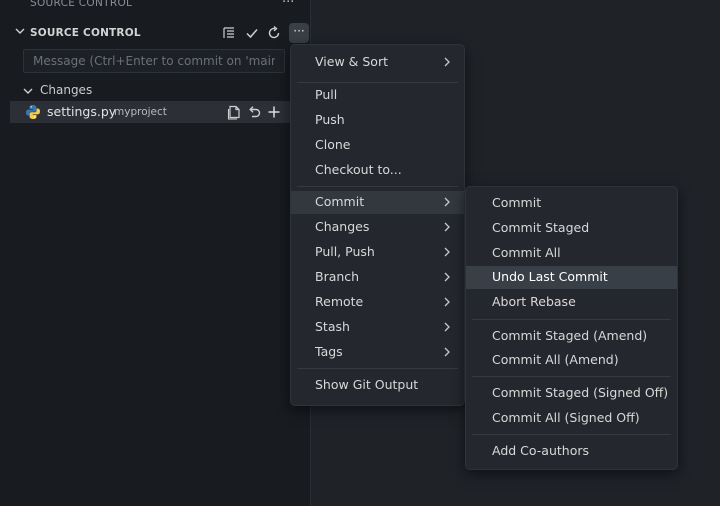  What do you see at coordinates (571, 451) in the screenshot?
I see `menu-item-add-co-authors: Add Co-authors` at bounding box center [571, 451].